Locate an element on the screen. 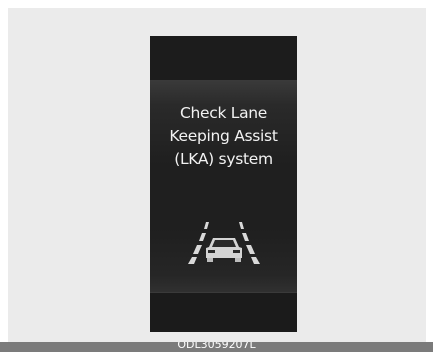 The width and height of the screenshot is (433, 352). figure-code-bar: ODL3059207L is located at coordinates (216, 347).